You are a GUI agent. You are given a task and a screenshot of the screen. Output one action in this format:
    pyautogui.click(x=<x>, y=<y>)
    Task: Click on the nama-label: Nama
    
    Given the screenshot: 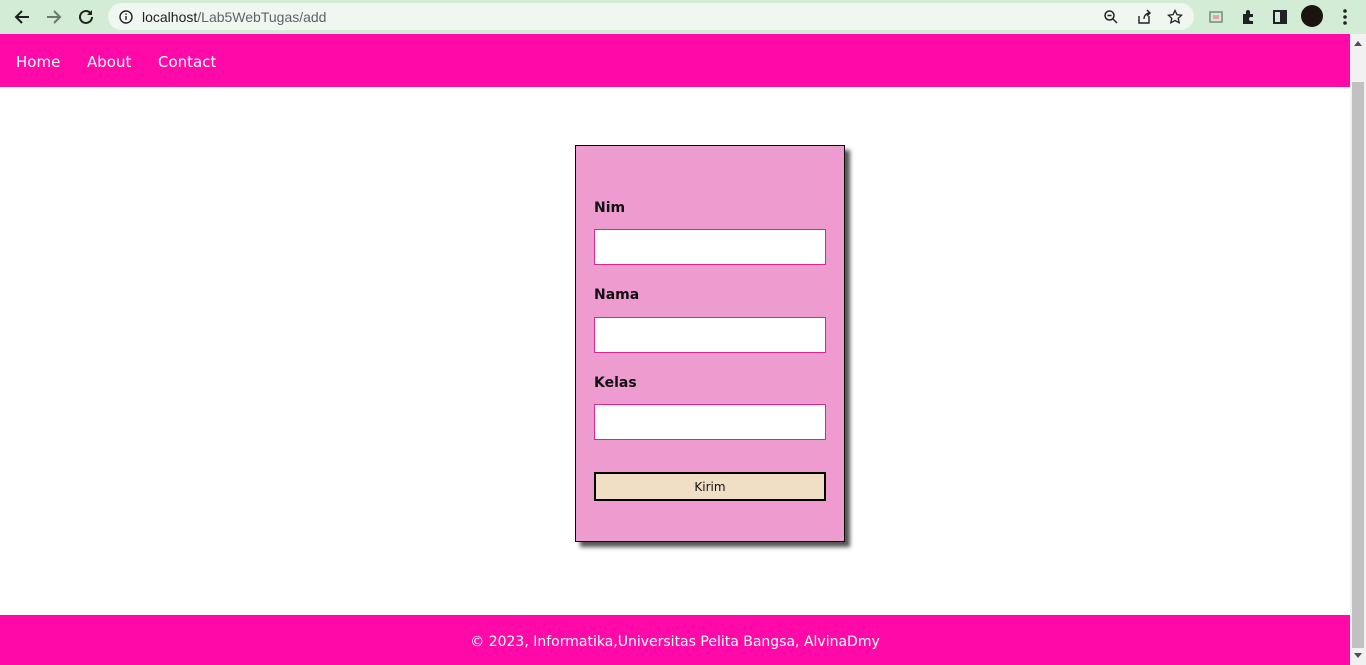 What is the action you would take?
    pyautogui.click(x=617, y=295)
    